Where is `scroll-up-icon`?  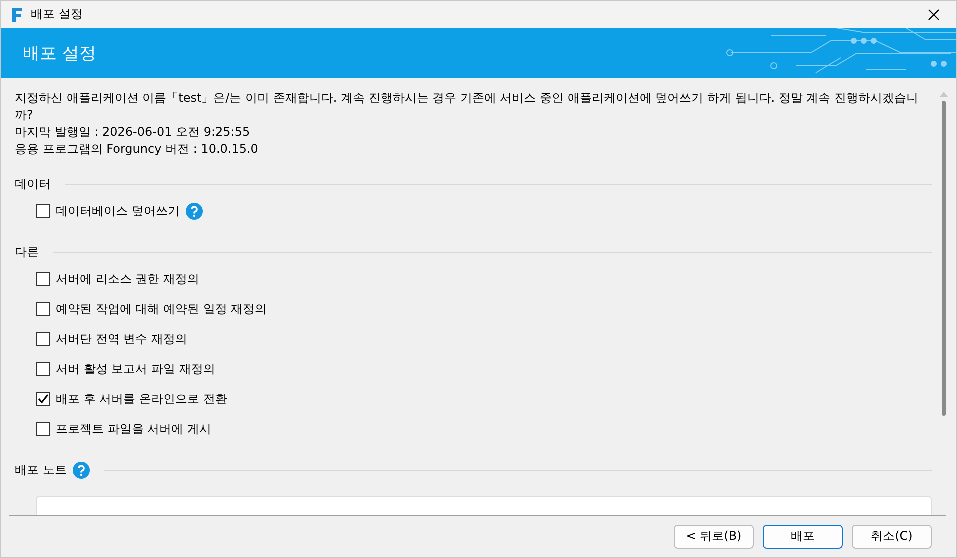
scroll-up-icon is located at coordinates (944, 94).